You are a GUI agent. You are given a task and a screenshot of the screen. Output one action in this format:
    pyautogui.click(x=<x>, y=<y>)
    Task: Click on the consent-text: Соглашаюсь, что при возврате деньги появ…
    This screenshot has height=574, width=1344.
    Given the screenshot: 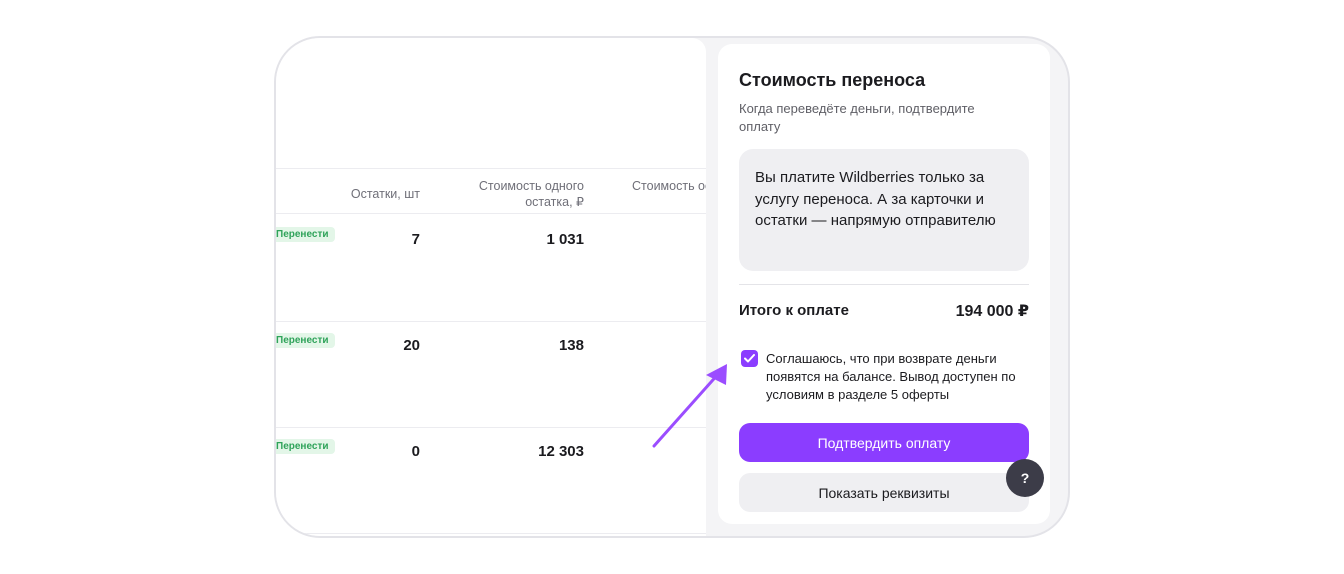 What is the action you would take?
    pyautogui.click(x=891, y=376)
    